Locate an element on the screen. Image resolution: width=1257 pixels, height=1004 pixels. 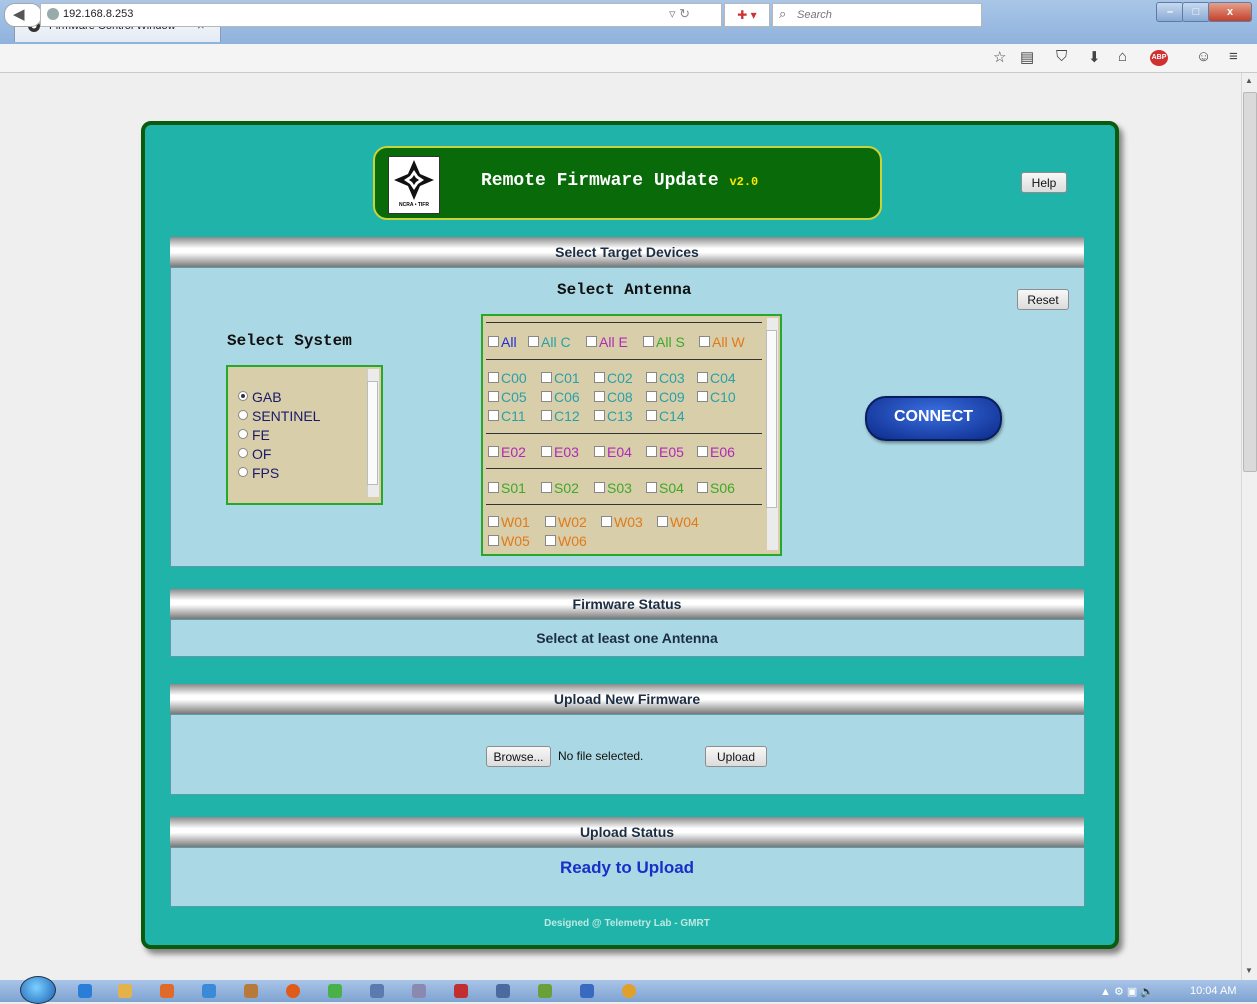
antenna-checkbox-all-e: All E is located at coordinates (607, 342).